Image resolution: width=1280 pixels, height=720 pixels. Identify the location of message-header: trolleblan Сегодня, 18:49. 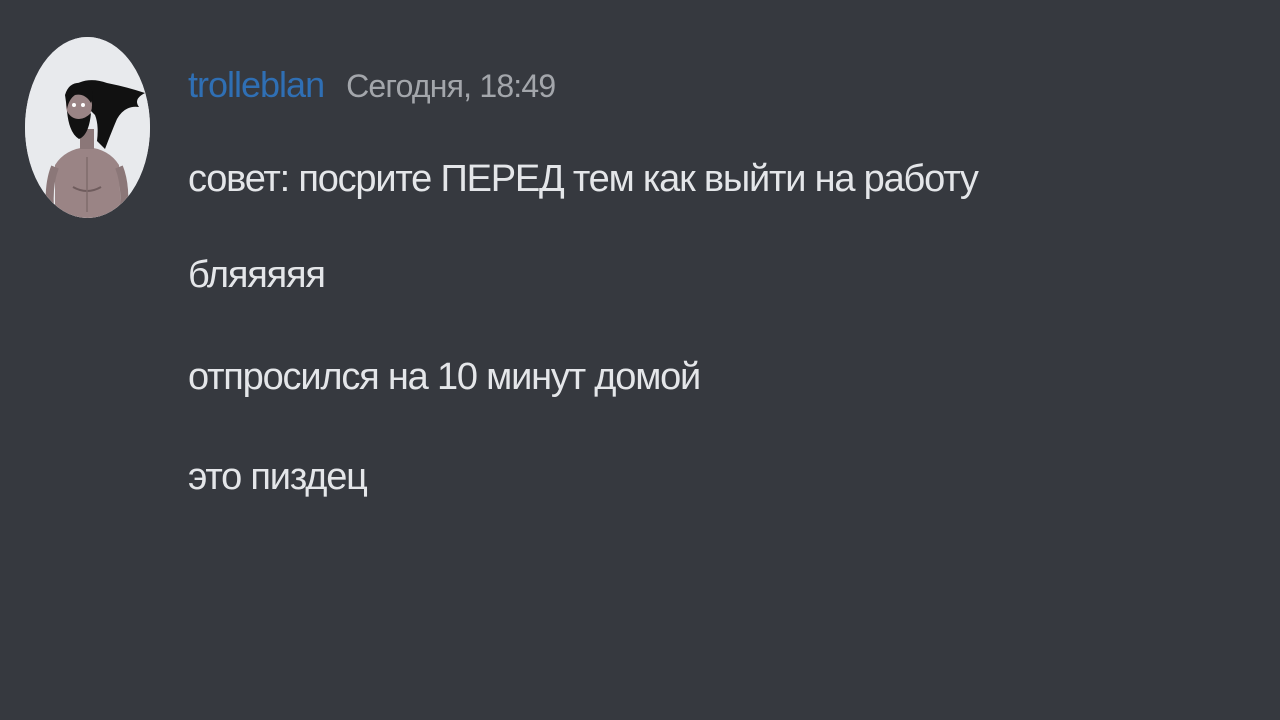
(372, 91).